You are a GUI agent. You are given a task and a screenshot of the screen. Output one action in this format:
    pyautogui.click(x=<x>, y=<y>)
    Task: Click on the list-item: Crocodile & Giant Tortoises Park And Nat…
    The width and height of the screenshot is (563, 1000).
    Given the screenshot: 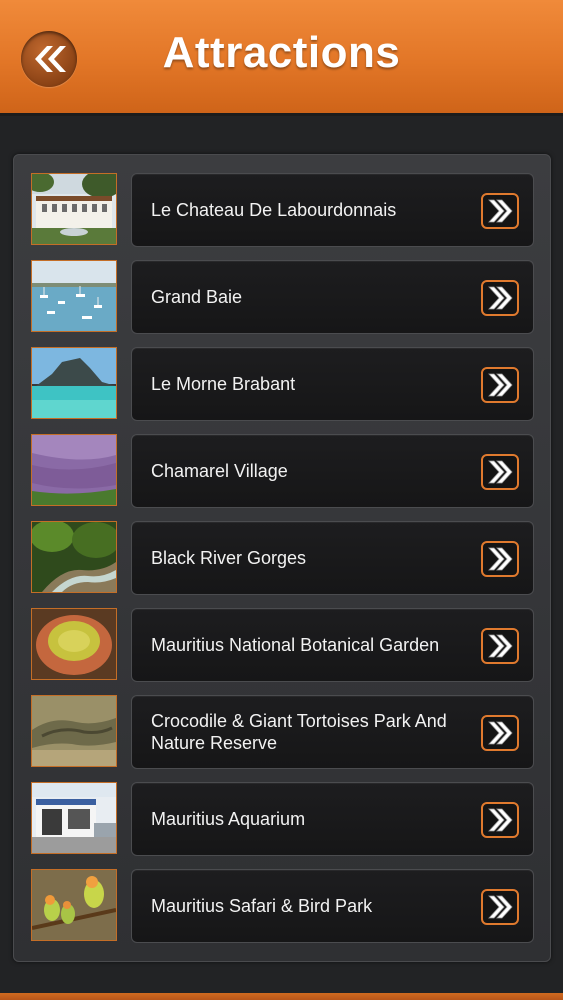 What is the action you would take?
    pyautogui.click(x=284, y=732)
    